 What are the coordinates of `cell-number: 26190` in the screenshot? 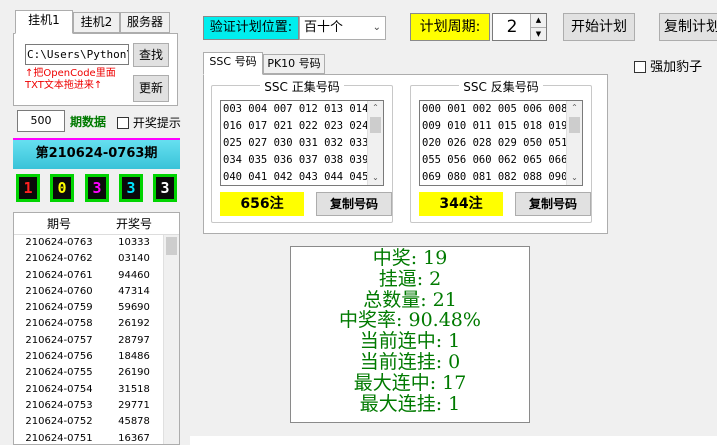 It's located at (134, 373).